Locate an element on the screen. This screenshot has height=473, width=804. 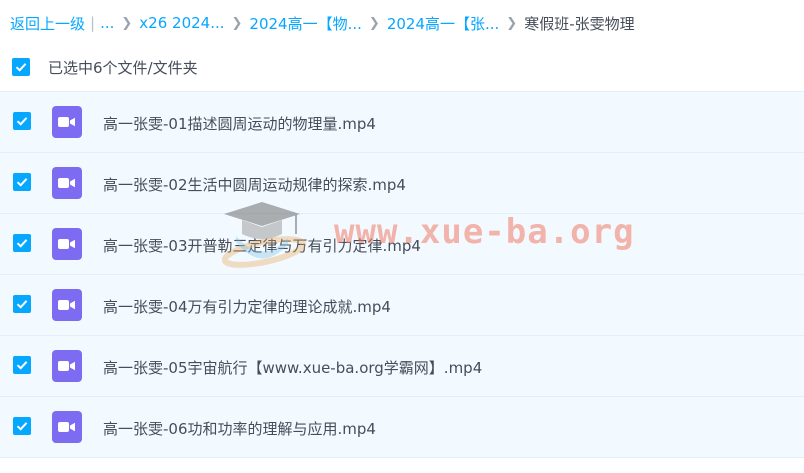
file-name: 高一张雯-01描述圆周运动的物理量.mp4 is located at coordinates (239, 123).